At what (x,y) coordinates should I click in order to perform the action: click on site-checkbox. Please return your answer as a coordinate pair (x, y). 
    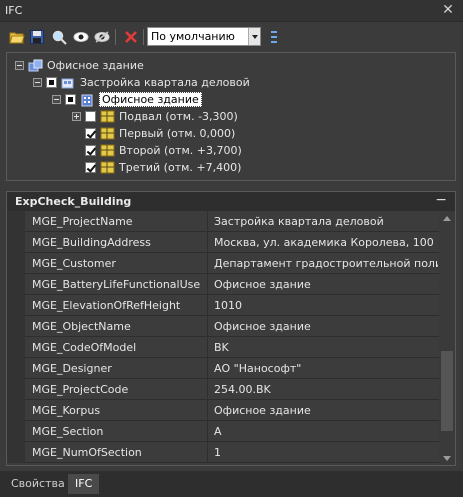
    Looking at the image, I should click on (51, 82).